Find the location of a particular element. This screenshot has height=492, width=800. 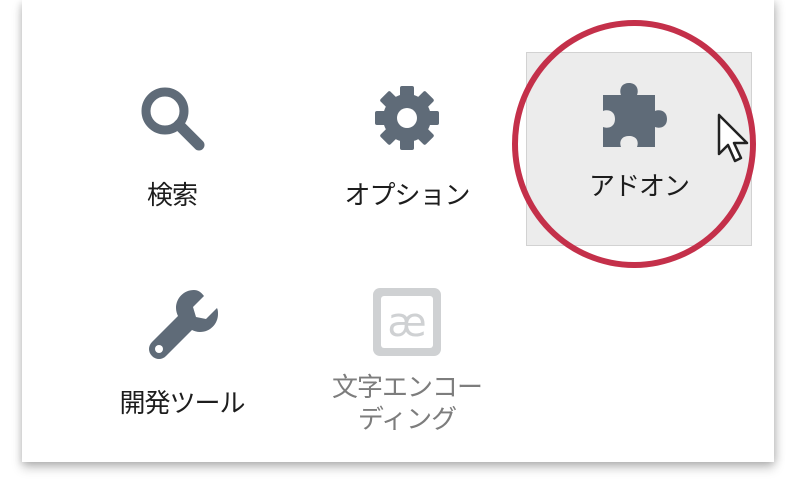

menu-item-label-line-1: 文字エンコー is located at coordinates (407, 388).